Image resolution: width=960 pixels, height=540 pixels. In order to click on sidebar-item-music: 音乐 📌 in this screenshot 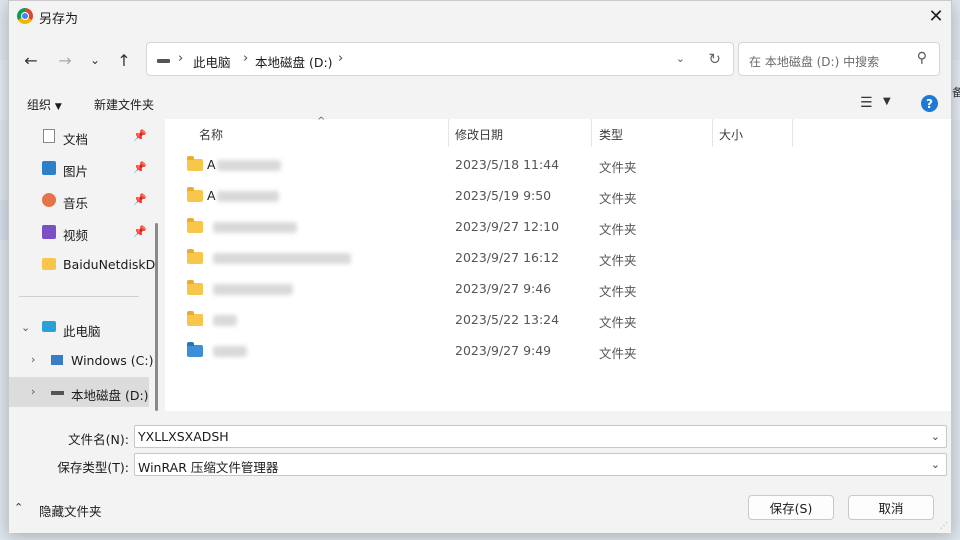, I will do `click(79, 200)`.